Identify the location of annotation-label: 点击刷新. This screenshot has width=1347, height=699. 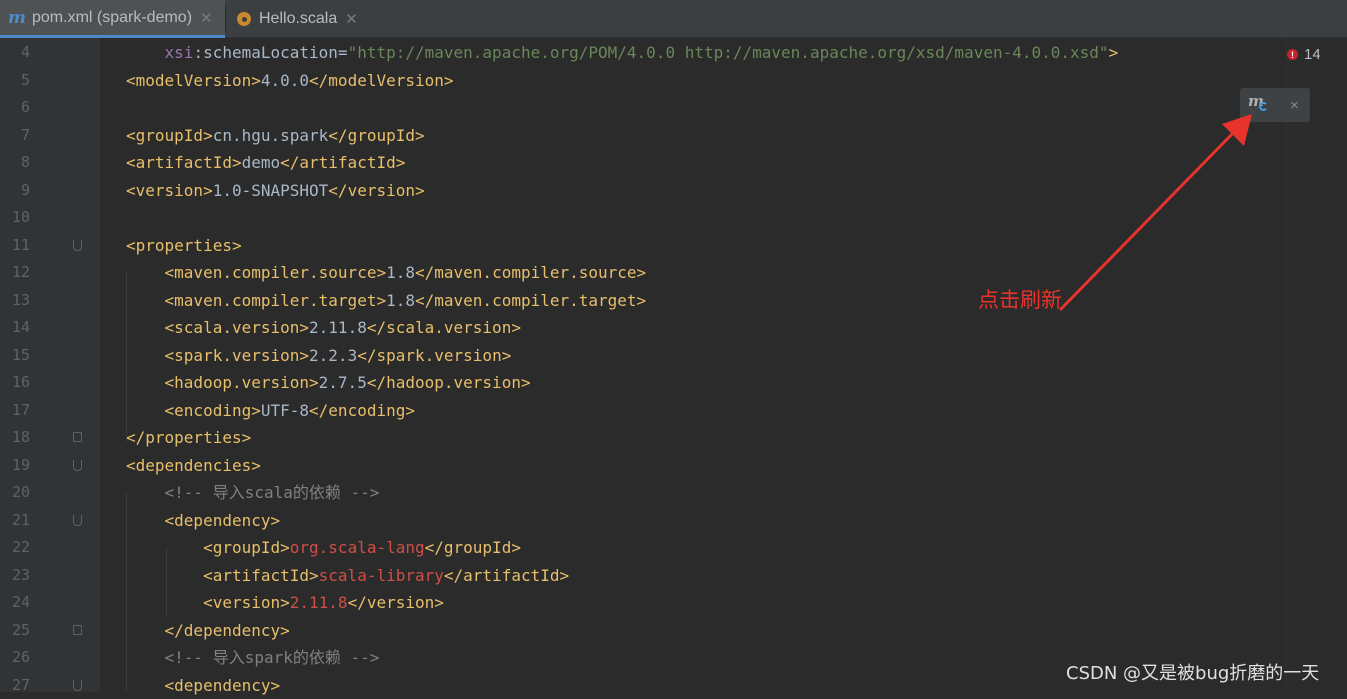
(1020, 300).